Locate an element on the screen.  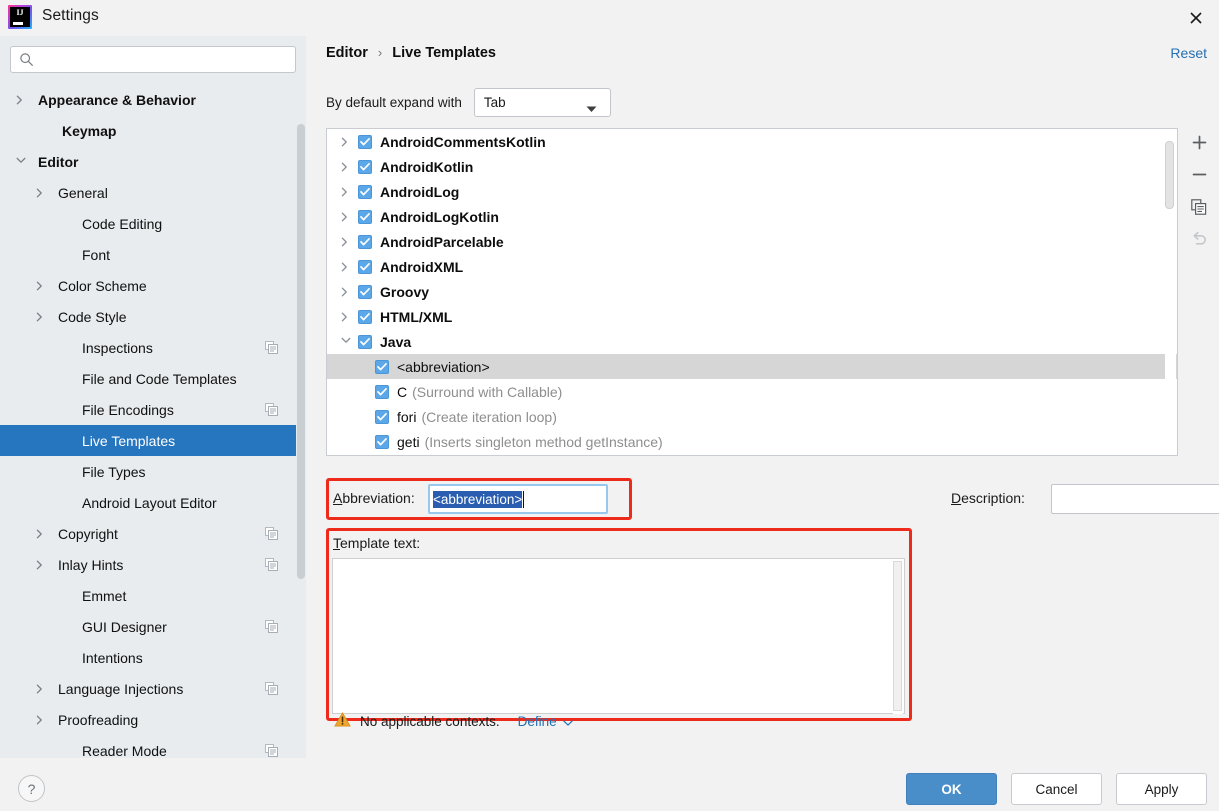
template-group-row-androidcommentskotlin: AndroidCommentsKotlin is located at coordinates (752, 141).